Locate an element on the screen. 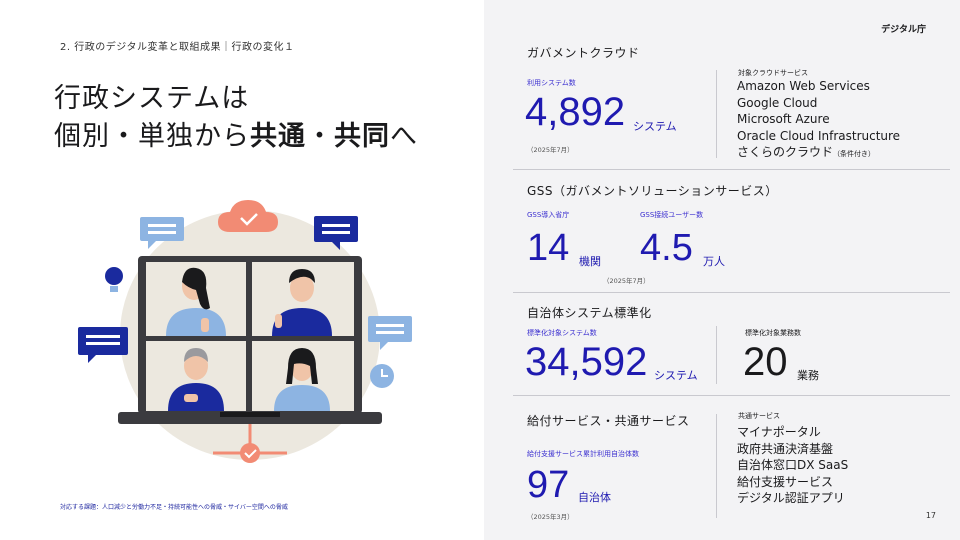  gss-unit-users: 万人 is located at coordinates (714, 261).